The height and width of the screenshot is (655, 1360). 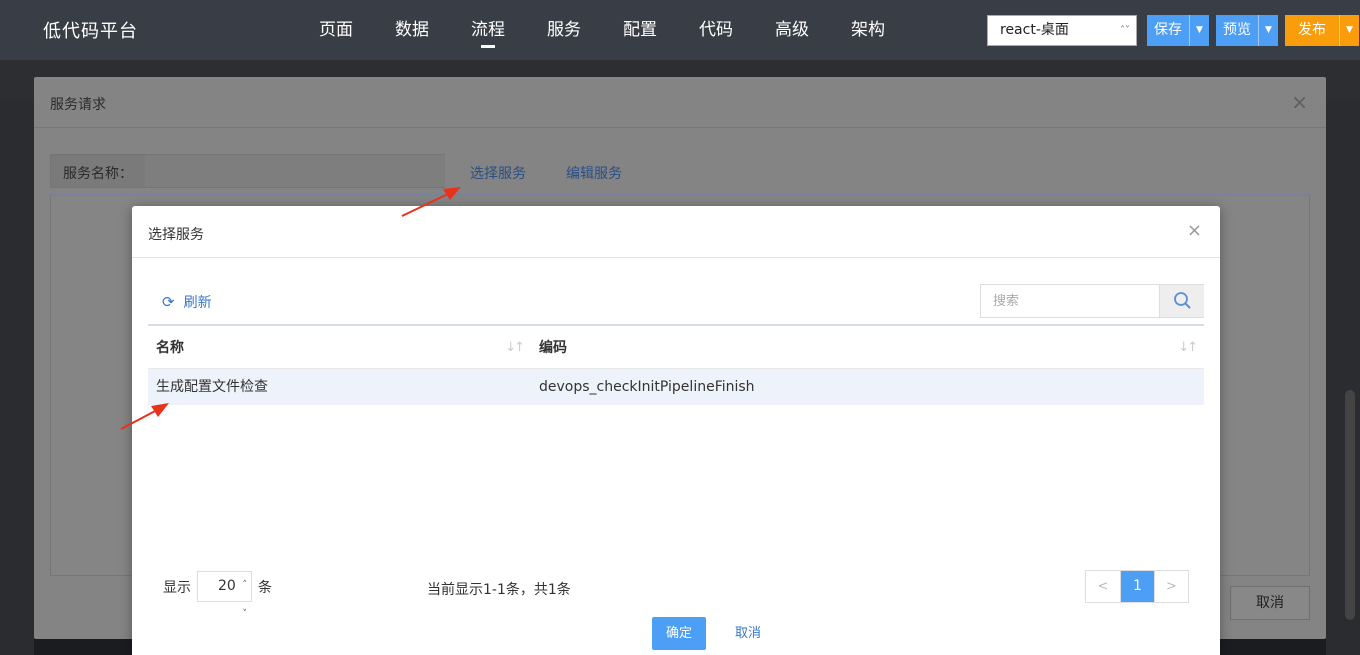 I want to click on prev-page-button: <, so click(x=1103, y=586).